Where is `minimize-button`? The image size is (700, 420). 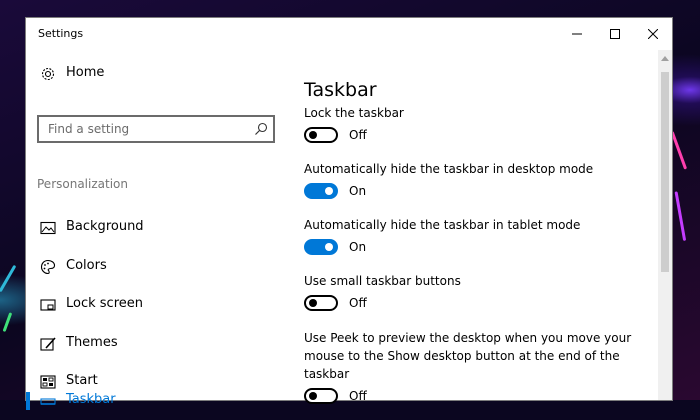 minimize-button is located at coordinates (577, 34).